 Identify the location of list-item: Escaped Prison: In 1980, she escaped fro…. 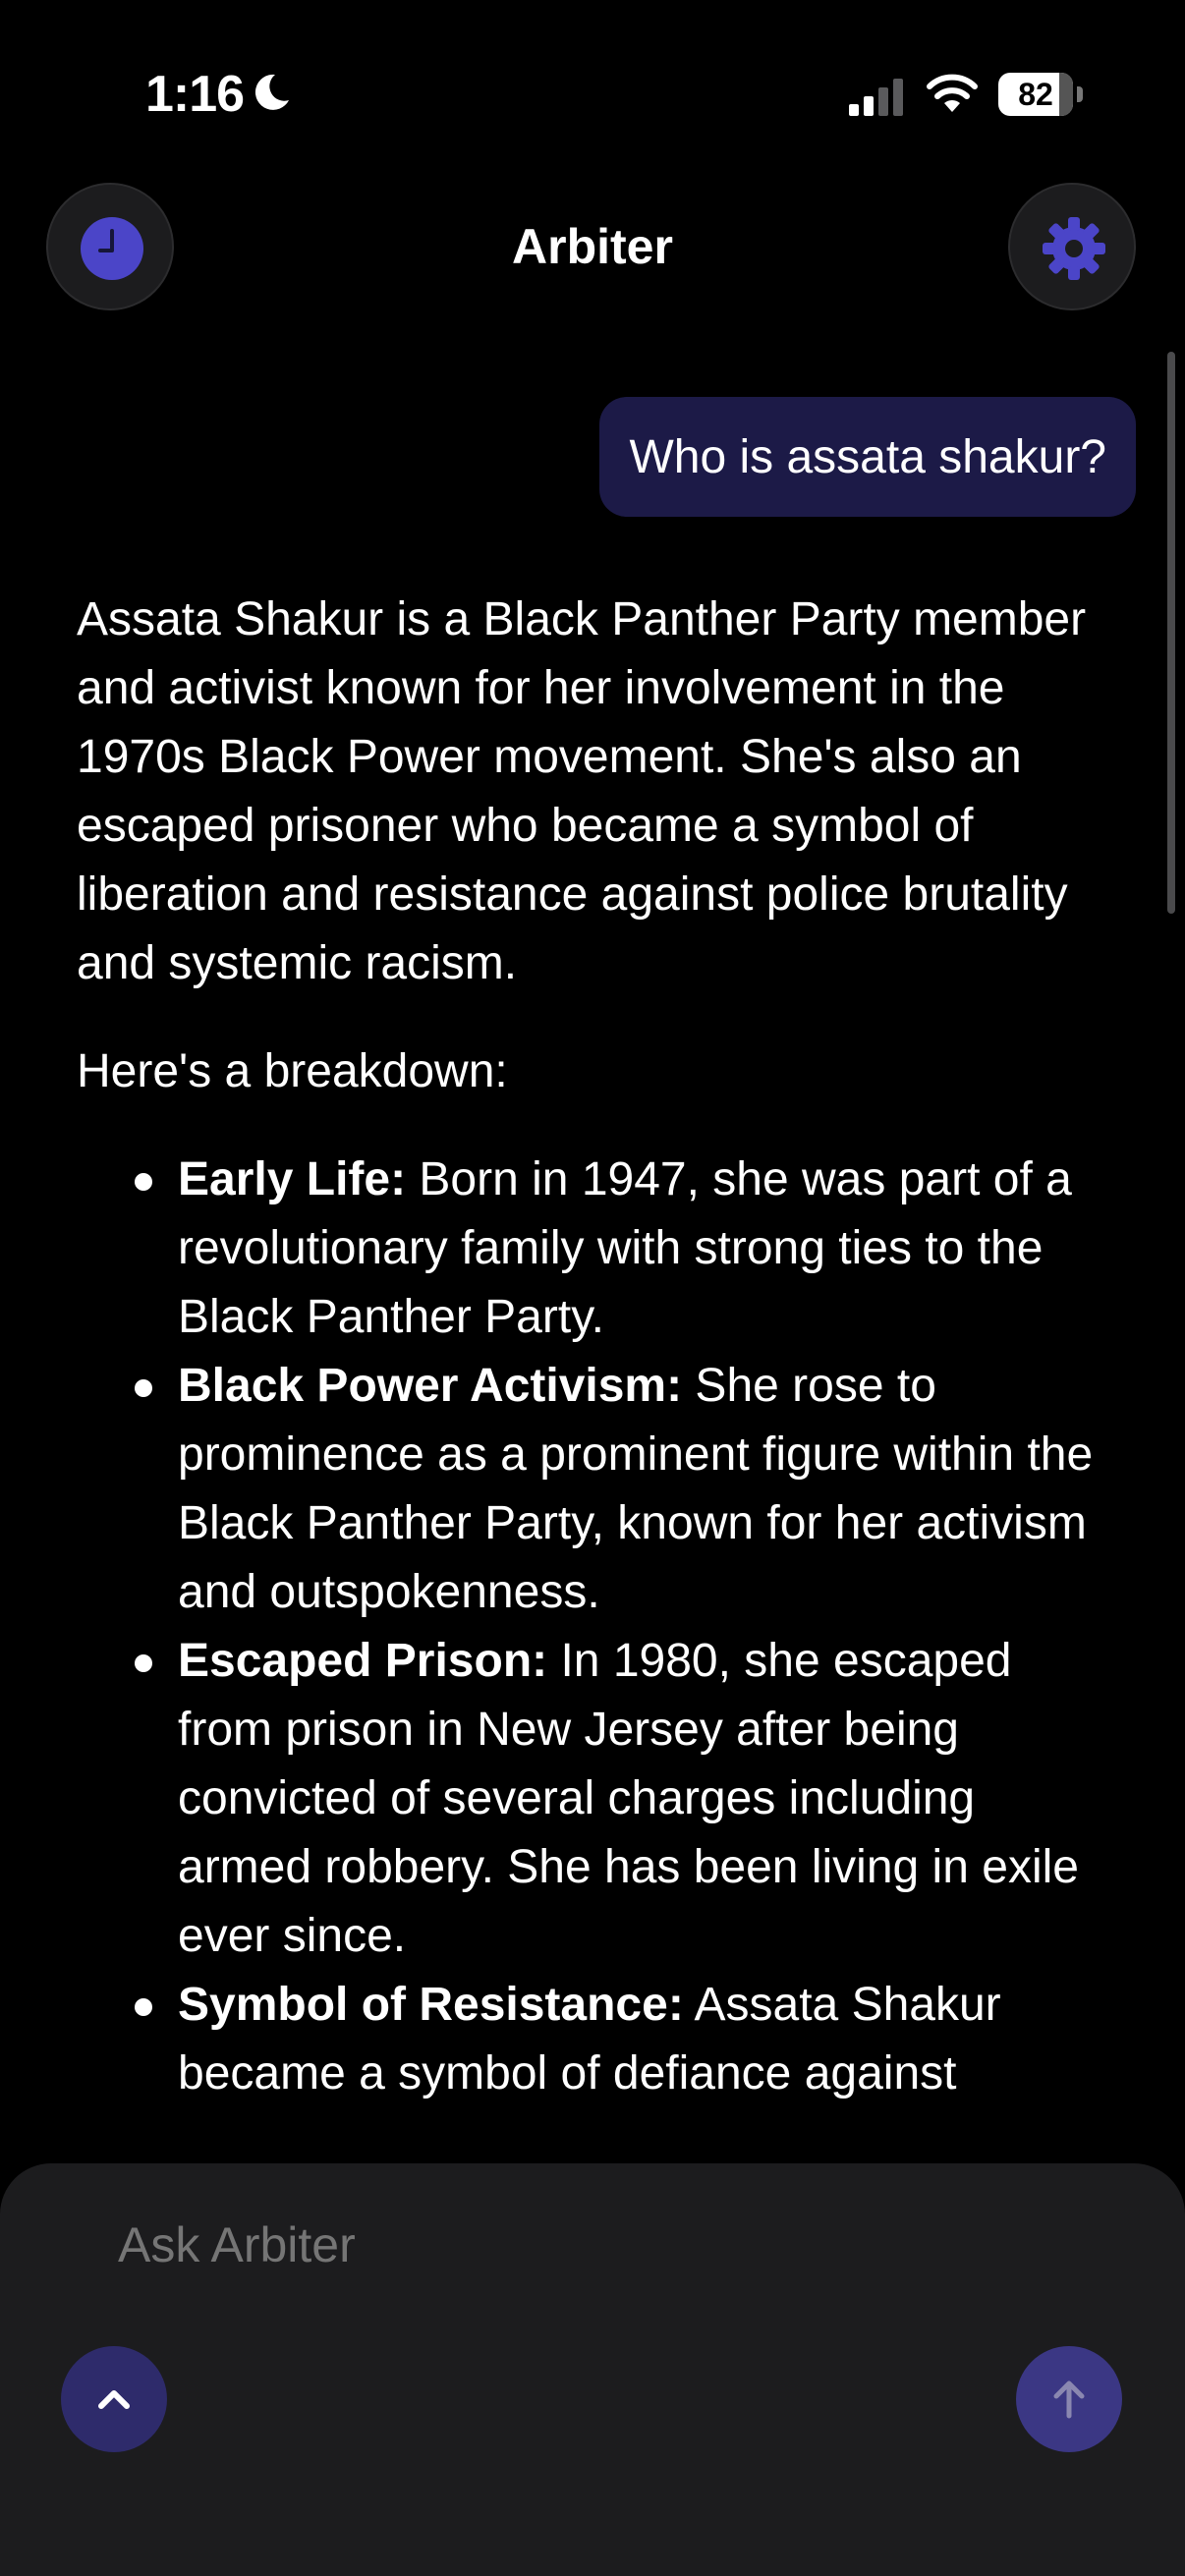
(588, 1799).